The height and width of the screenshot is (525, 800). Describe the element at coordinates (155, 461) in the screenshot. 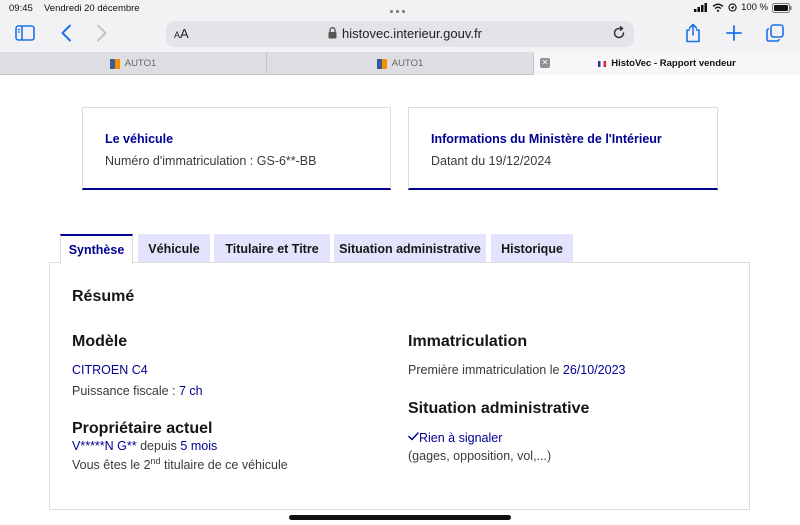

I see `holder-sup: nd` at that location.